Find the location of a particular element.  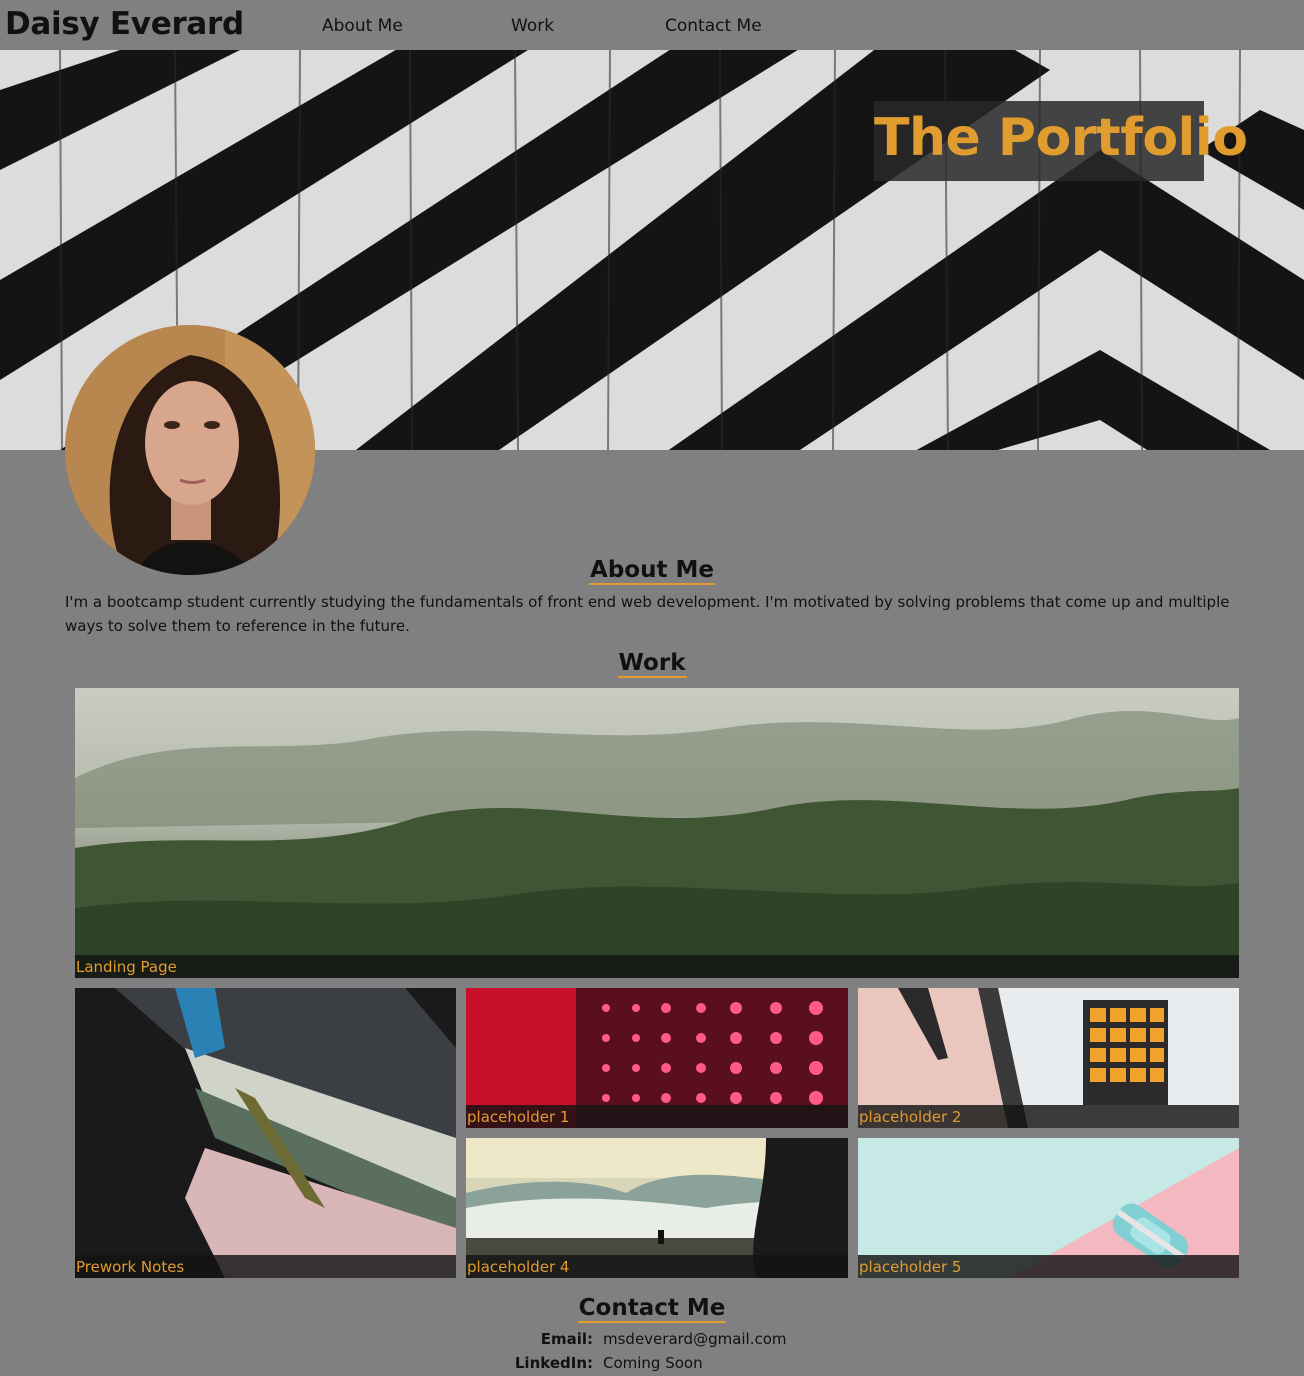

project-caption: placeholder 5 is located at coordinates (1048, 1266).